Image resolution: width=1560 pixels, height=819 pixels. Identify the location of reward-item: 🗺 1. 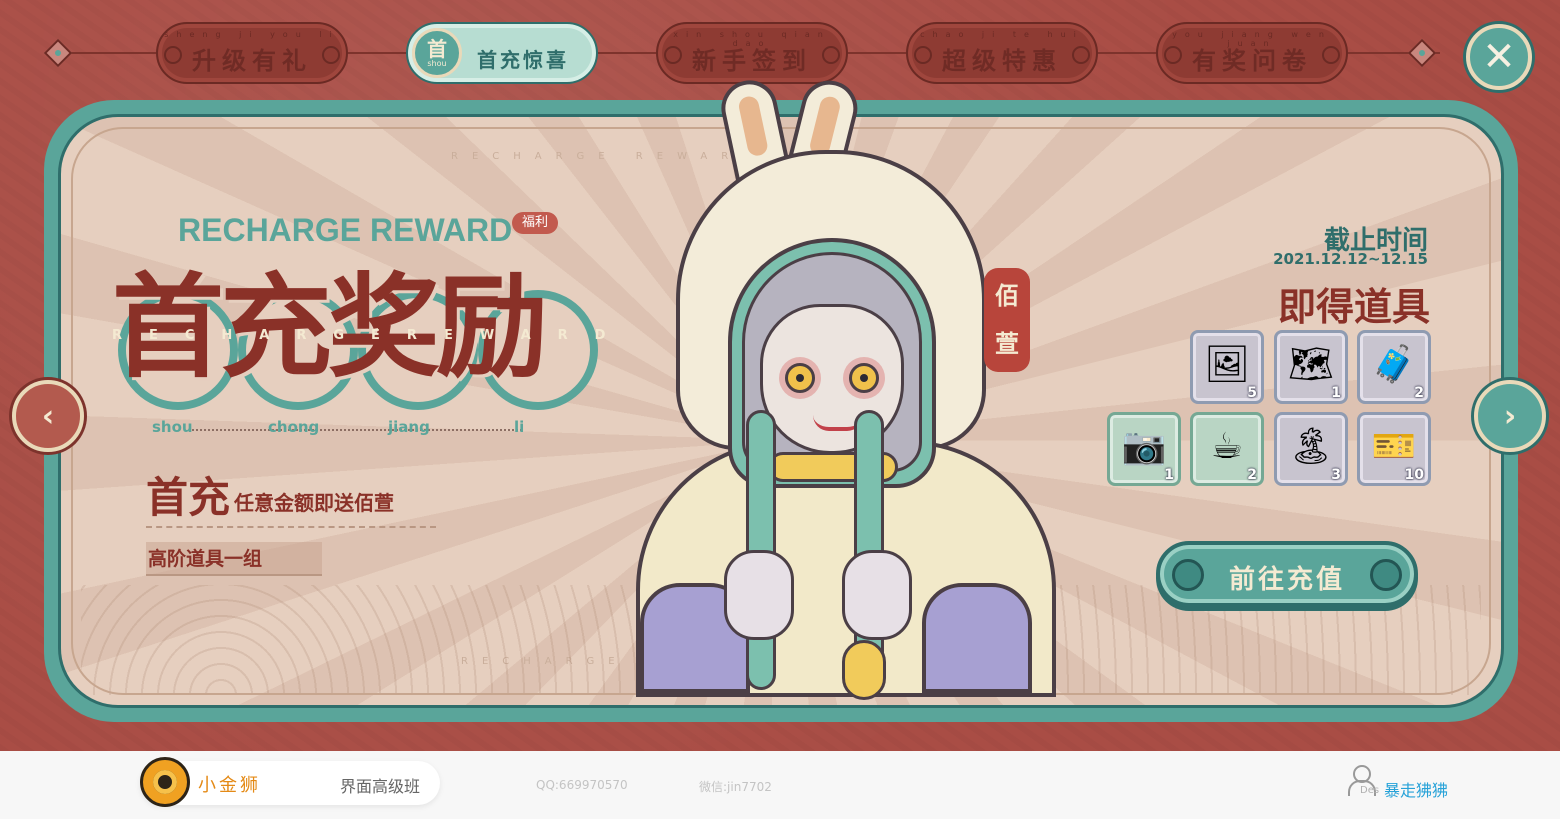
(1311, 367).